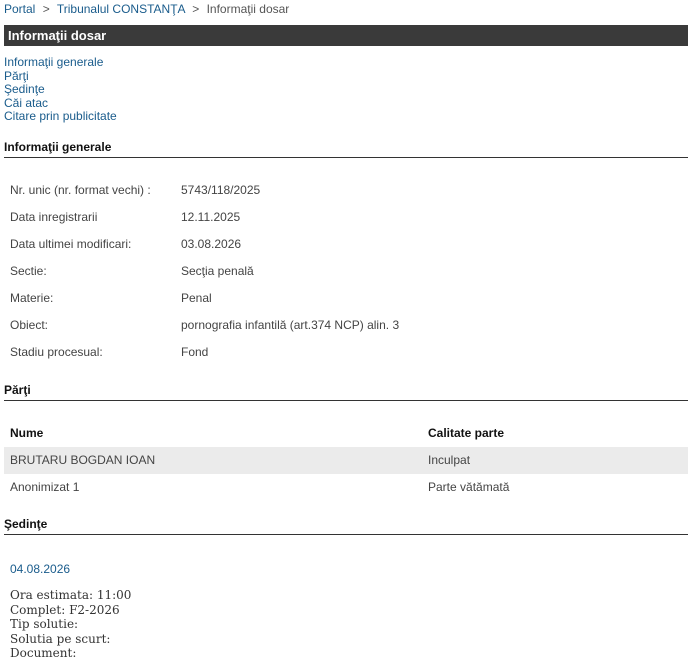 The image size is (692, 663). What do you see at coordinates (60, 76) in the screenshot?
I see `toc-link-parti: Părţi` at bounding box center [60, 76].